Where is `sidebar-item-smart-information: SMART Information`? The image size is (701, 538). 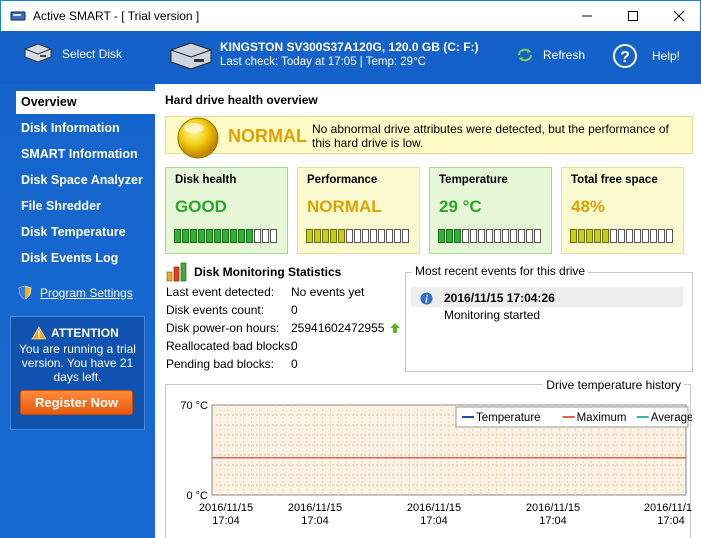 sidebar-item-smart-information: SMART Information is located at coordinates (85, 154).